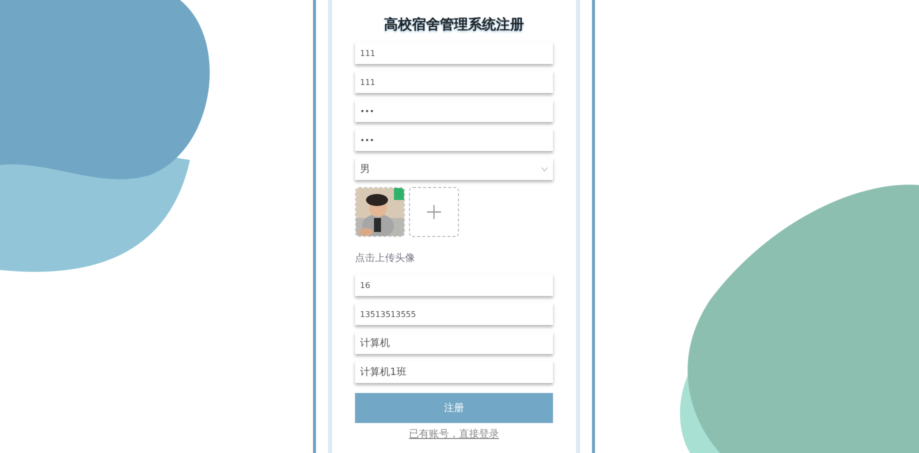  I want to click on plus-icon, so click(434, 212).